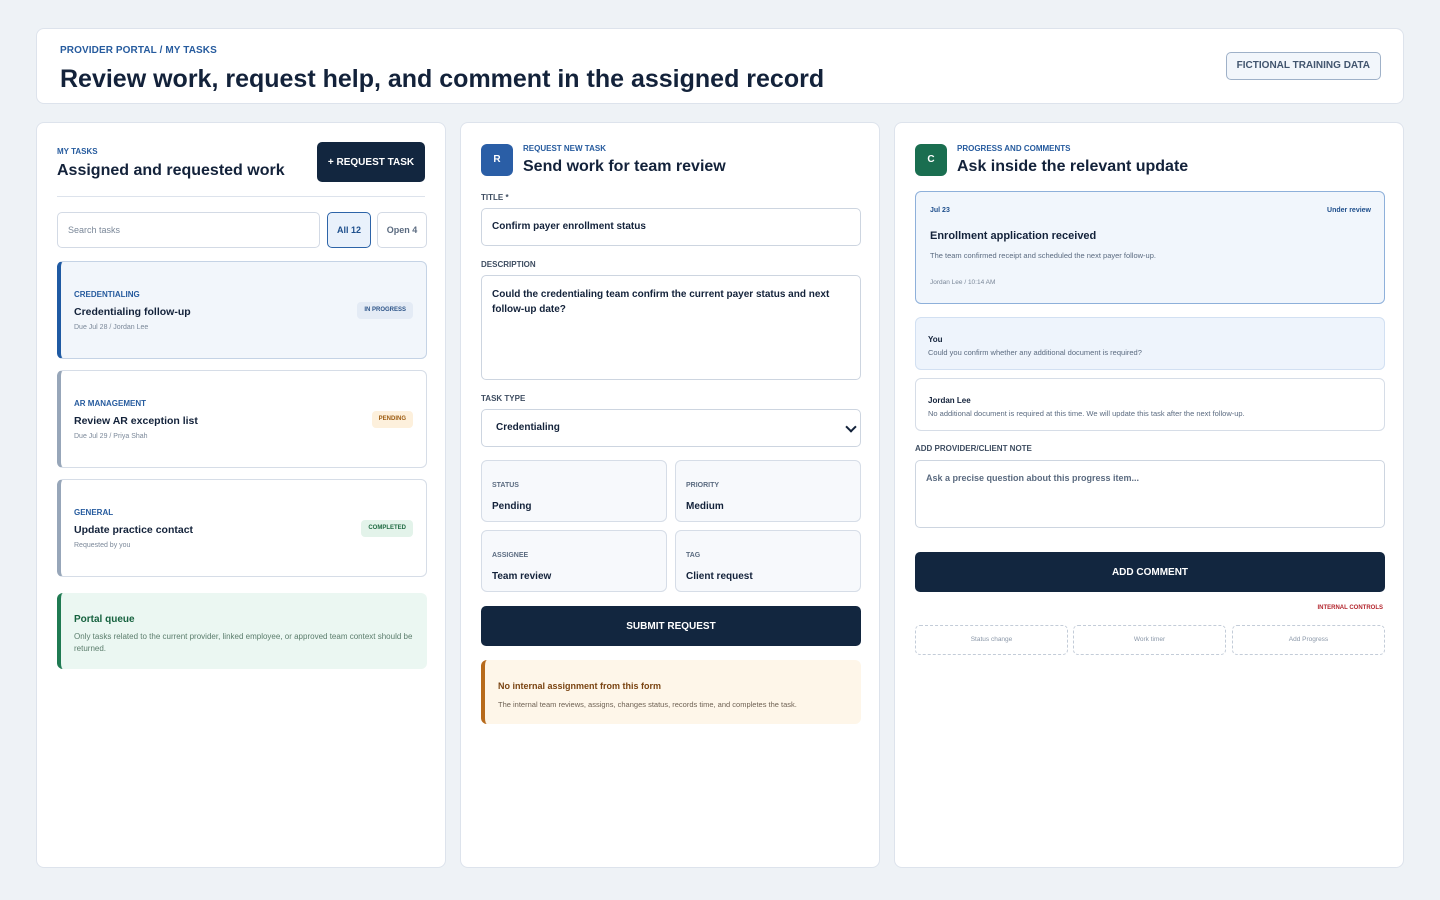  Describe the element at coordinates (188, 230) in the screenshot. I see `search-input` at that location.